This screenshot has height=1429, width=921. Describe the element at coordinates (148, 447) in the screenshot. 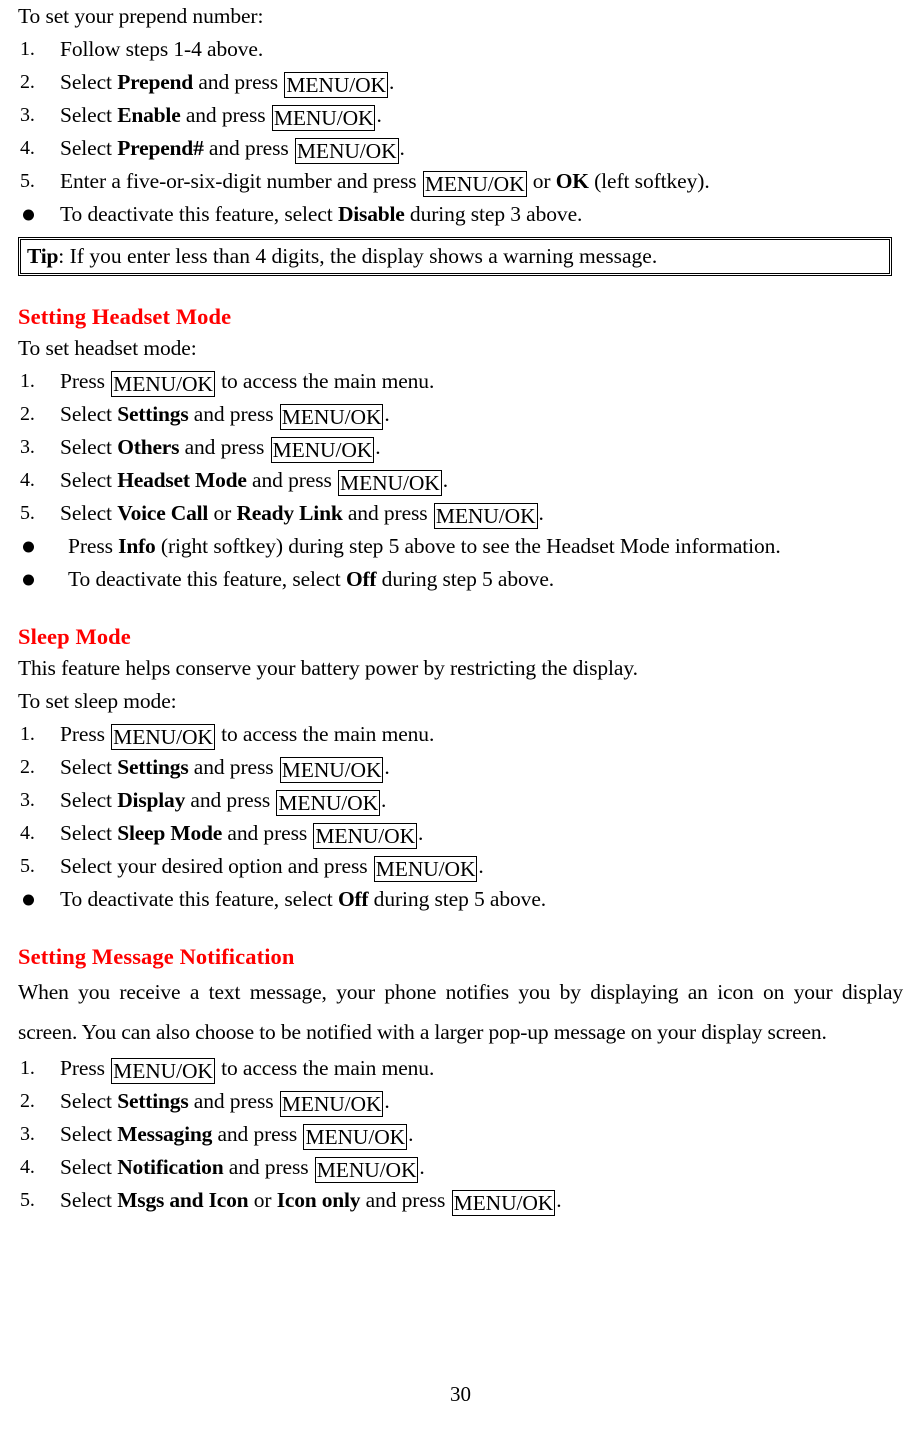

I see `step-bold-term: Others` at that location.